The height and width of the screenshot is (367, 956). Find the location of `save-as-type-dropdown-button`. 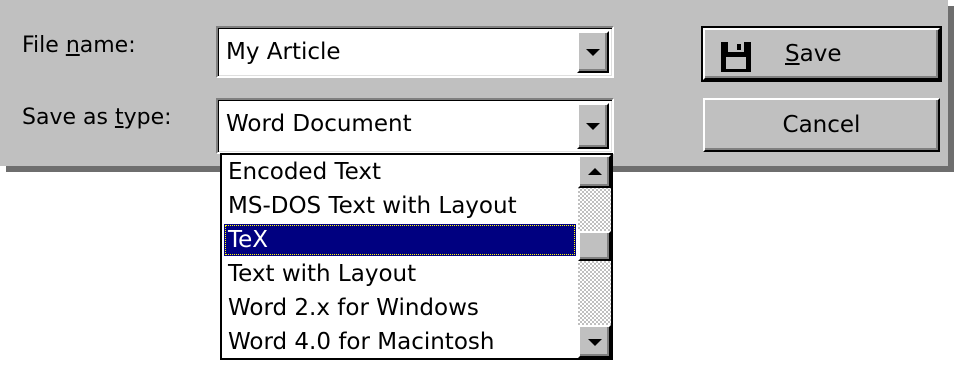

save-as-type-dropdown-button is located at coordinates (593, 126).